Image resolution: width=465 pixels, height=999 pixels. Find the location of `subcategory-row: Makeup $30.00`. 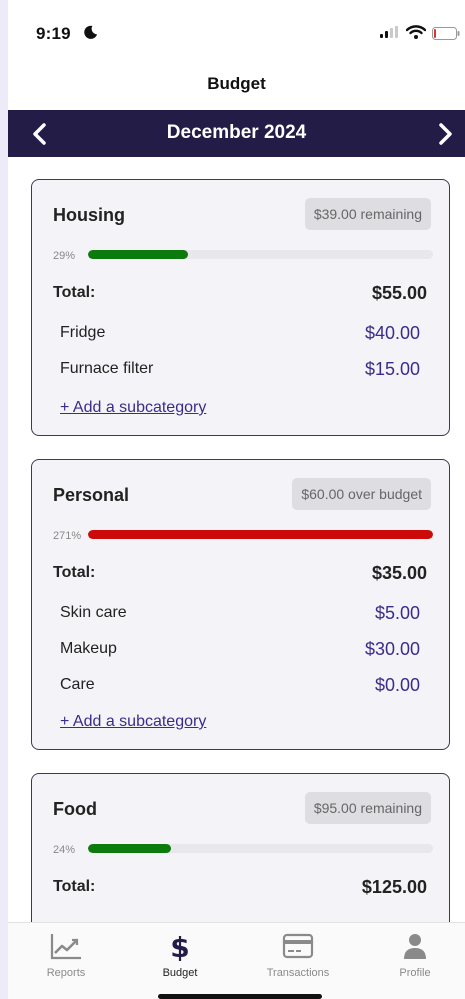

subcategory-row: Makeup $30.00 is located at coordinates (240, 650).